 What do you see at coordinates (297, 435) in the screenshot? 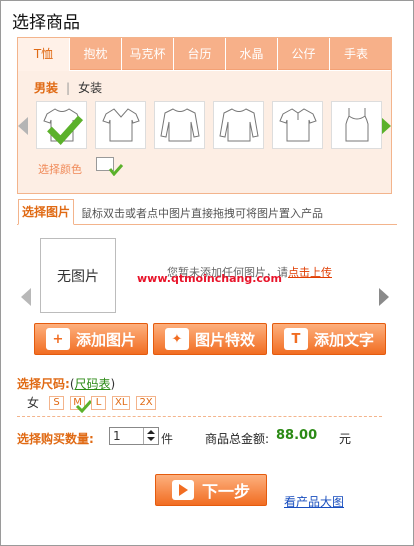
I see `total-price: 88.00` at bounding box center [297, 435].